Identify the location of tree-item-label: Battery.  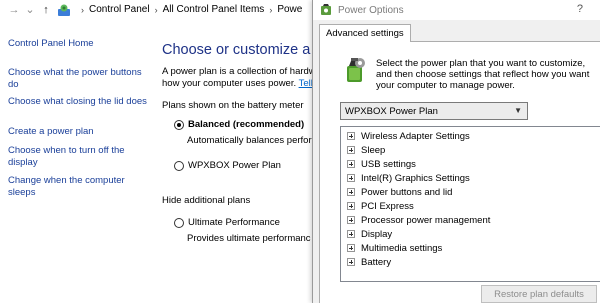
(376, 262).